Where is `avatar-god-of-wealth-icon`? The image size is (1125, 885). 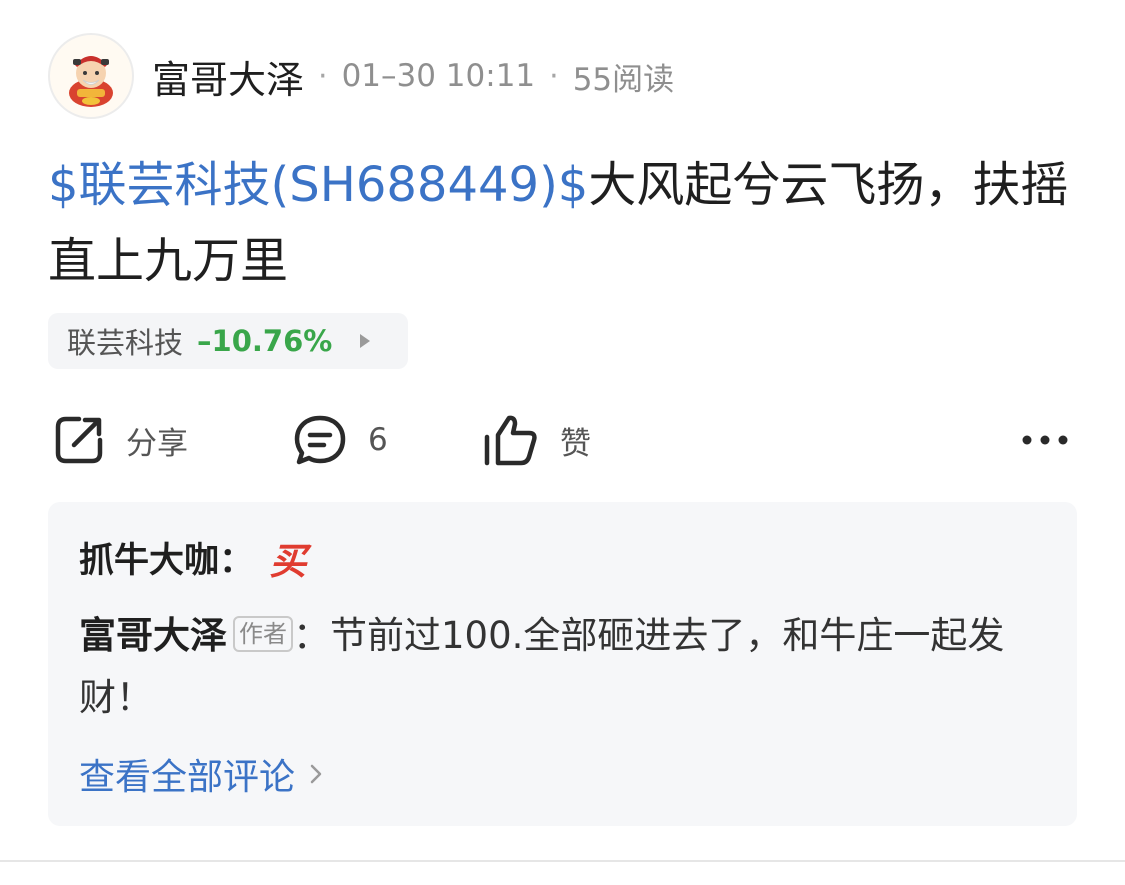
avatar-god-of-wealth-icon is located at coordinates (91, 81).